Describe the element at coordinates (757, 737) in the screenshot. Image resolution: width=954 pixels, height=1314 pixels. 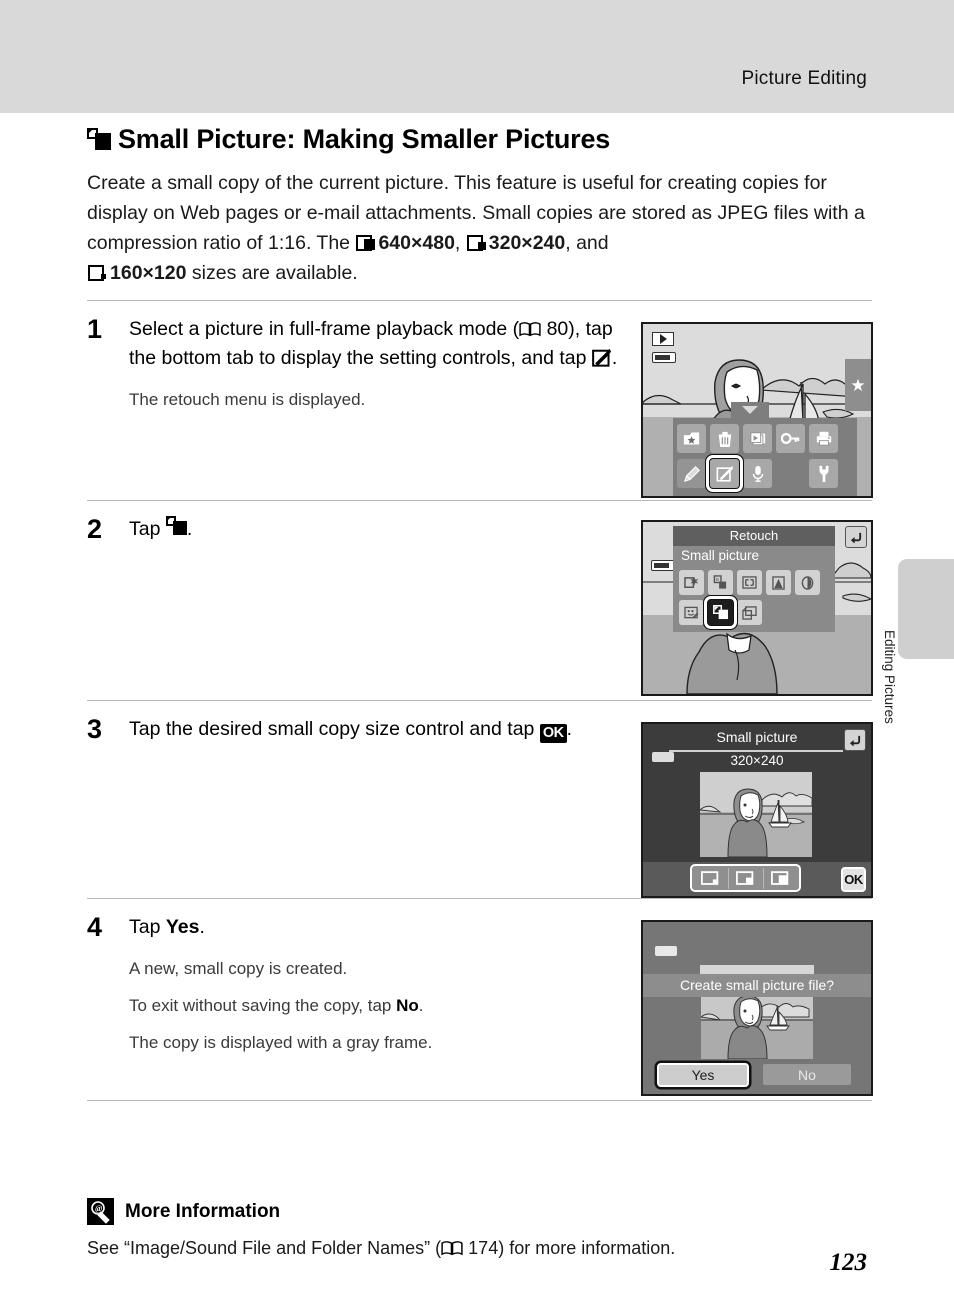
I see `step-3-screen-title: Small picture` at that location.